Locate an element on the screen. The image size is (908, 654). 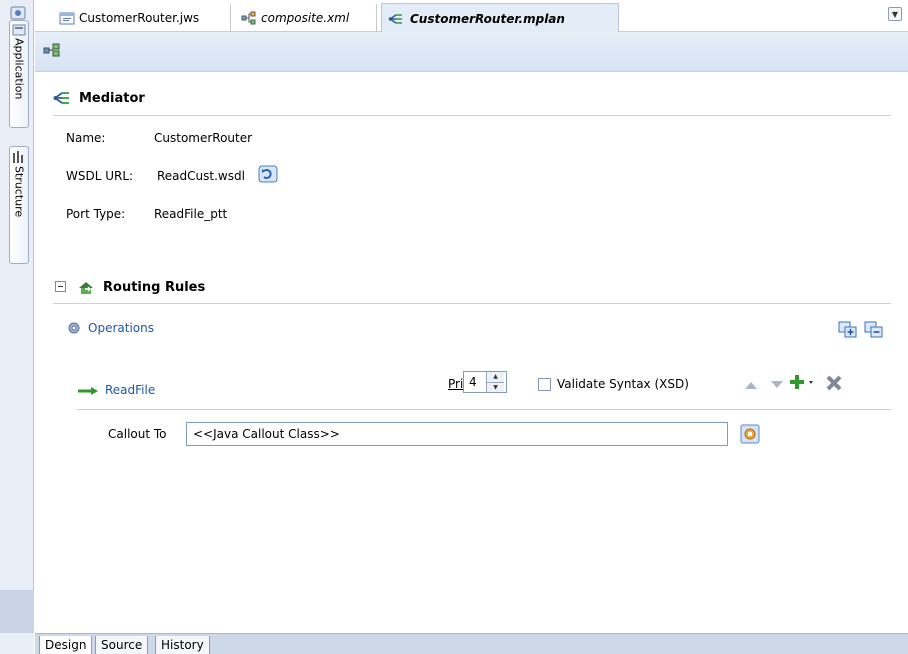
tab-label: CustomerRouter.jws is located at coordinates (139, 18).